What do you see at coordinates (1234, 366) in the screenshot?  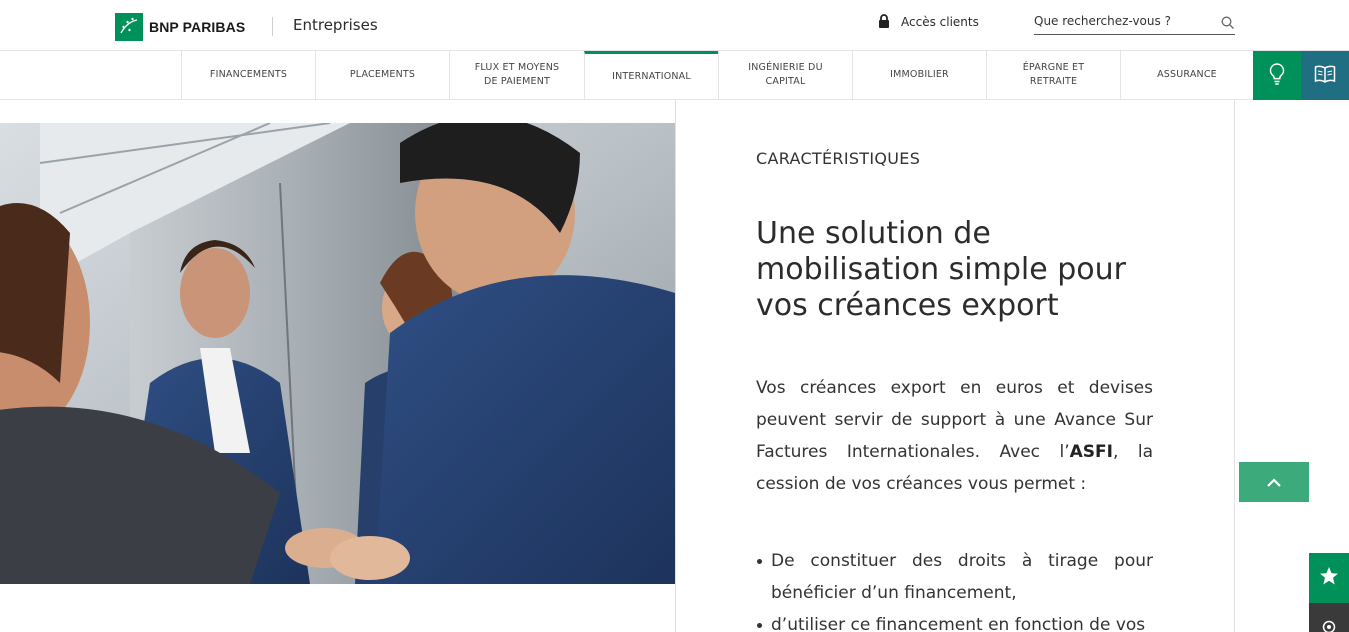 I see `content-divider-right` at bounding box center [1234, 366].